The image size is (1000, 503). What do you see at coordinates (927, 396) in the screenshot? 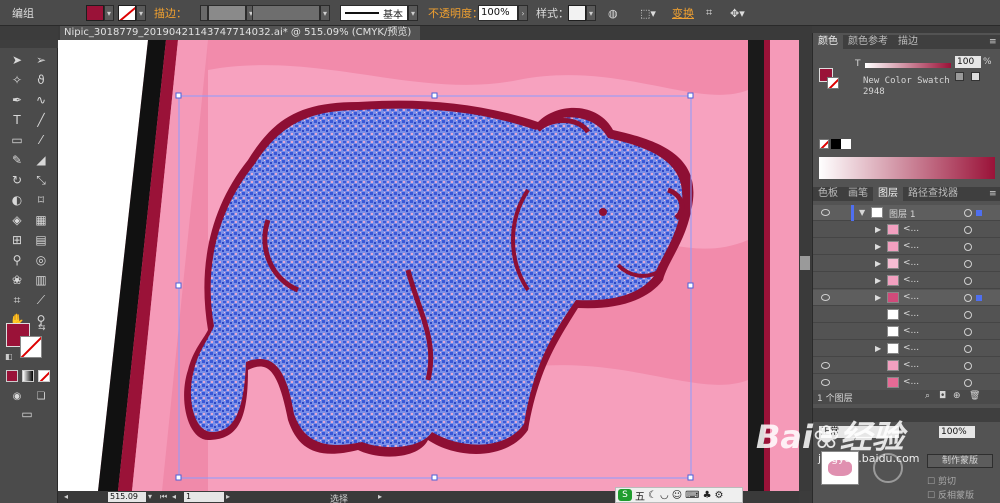
I see `locate-object-icon: ⌕` at bounding box center [927, 396].